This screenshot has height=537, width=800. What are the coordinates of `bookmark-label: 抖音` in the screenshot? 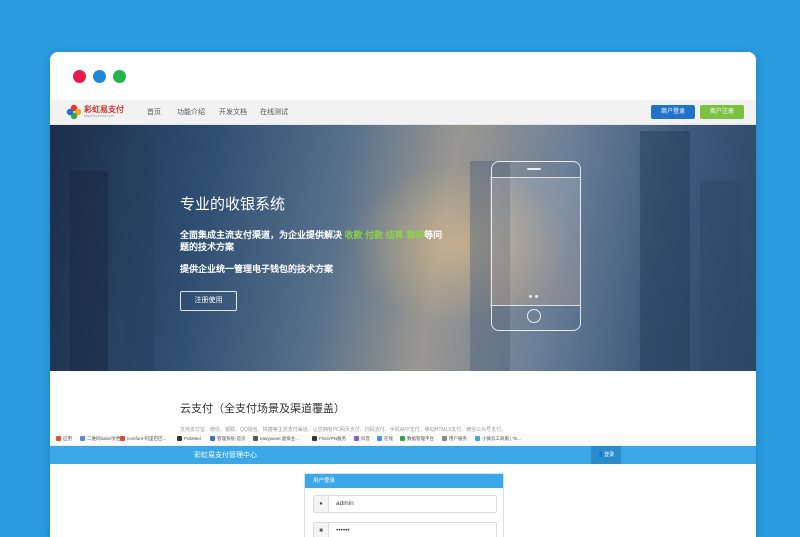 It's located at (365, 438).